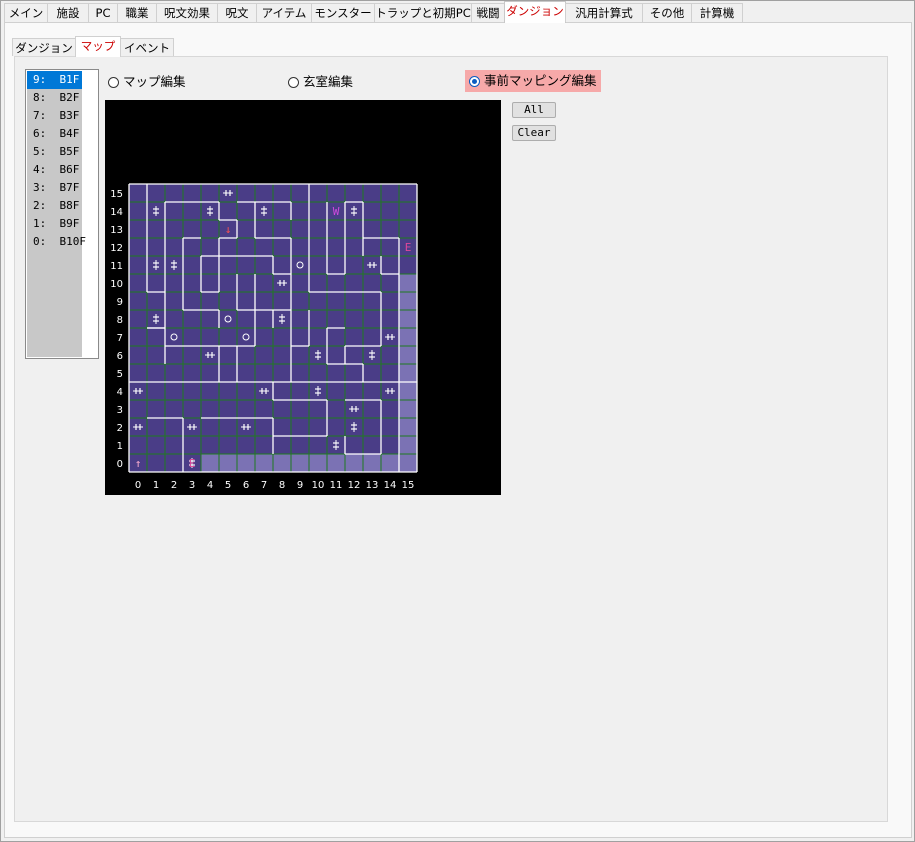 This screenshot has height=842, width=915. I want to click on sub-tab-1: マップ, so click(98, 46).